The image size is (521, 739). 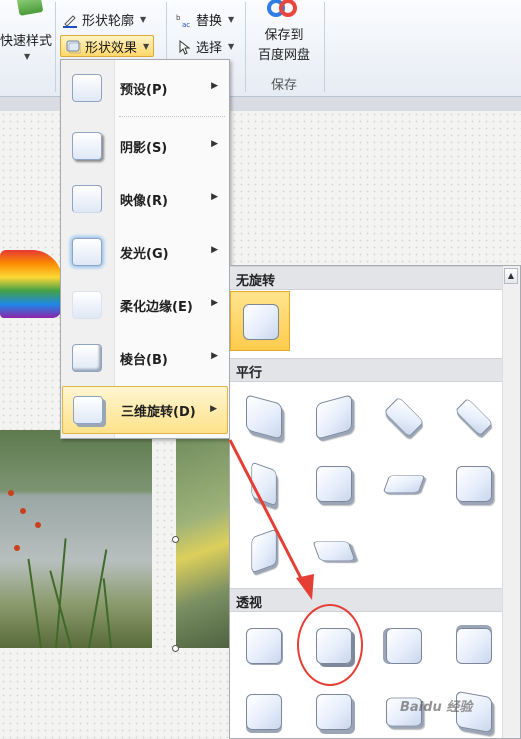 I want to click on save-to-label-line1: 保存到, so click(x=284, y=35).